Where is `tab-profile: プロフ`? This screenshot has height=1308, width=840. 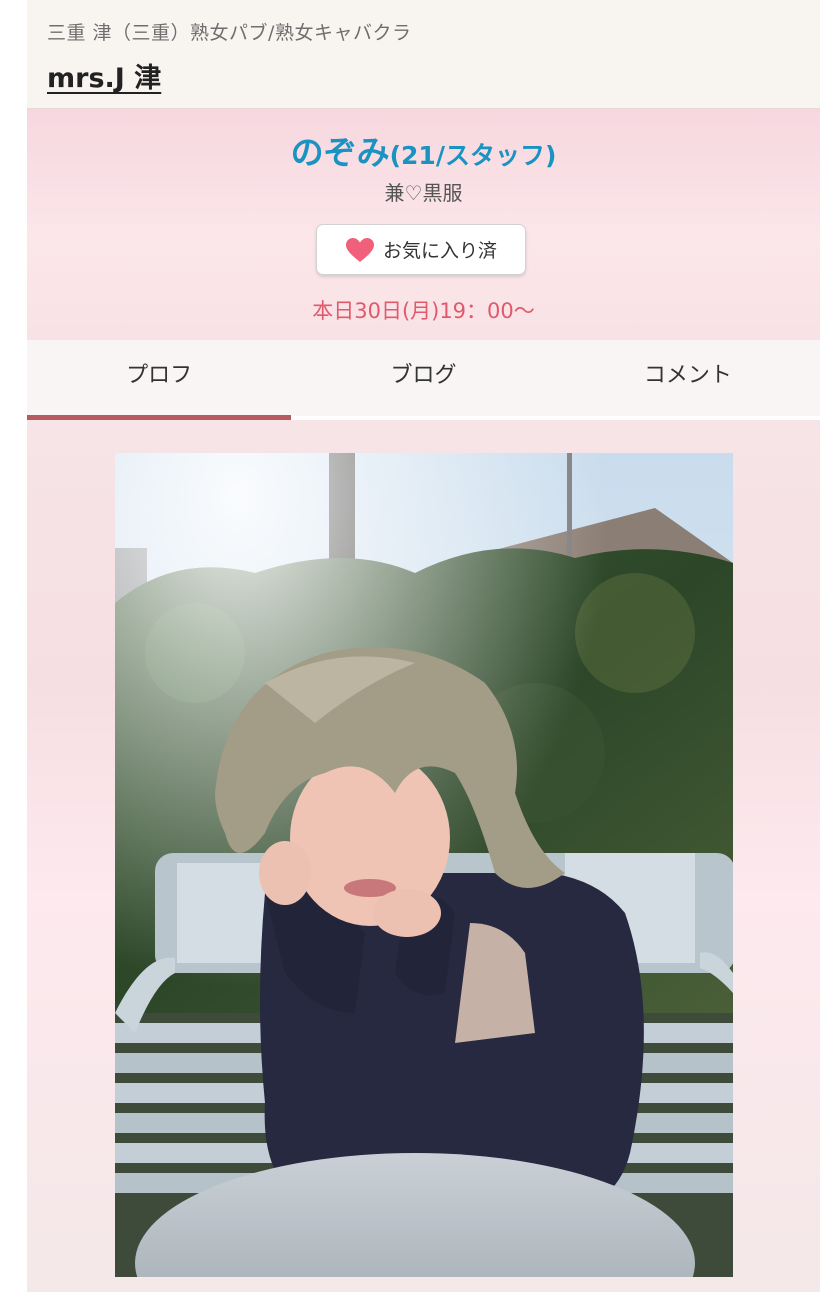
tab-profile: プロフ is located at coordinates (159, 380).